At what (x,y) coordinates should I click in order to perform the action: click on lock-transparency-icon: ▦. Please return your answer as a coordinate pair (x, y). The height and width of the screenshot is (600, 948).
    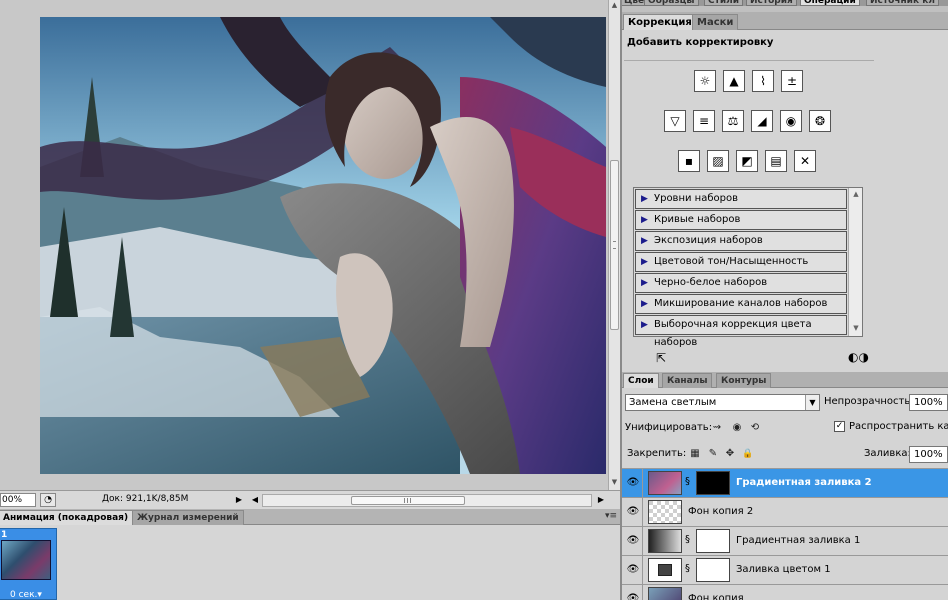
    Looking at the image, I should click on (695, 454).